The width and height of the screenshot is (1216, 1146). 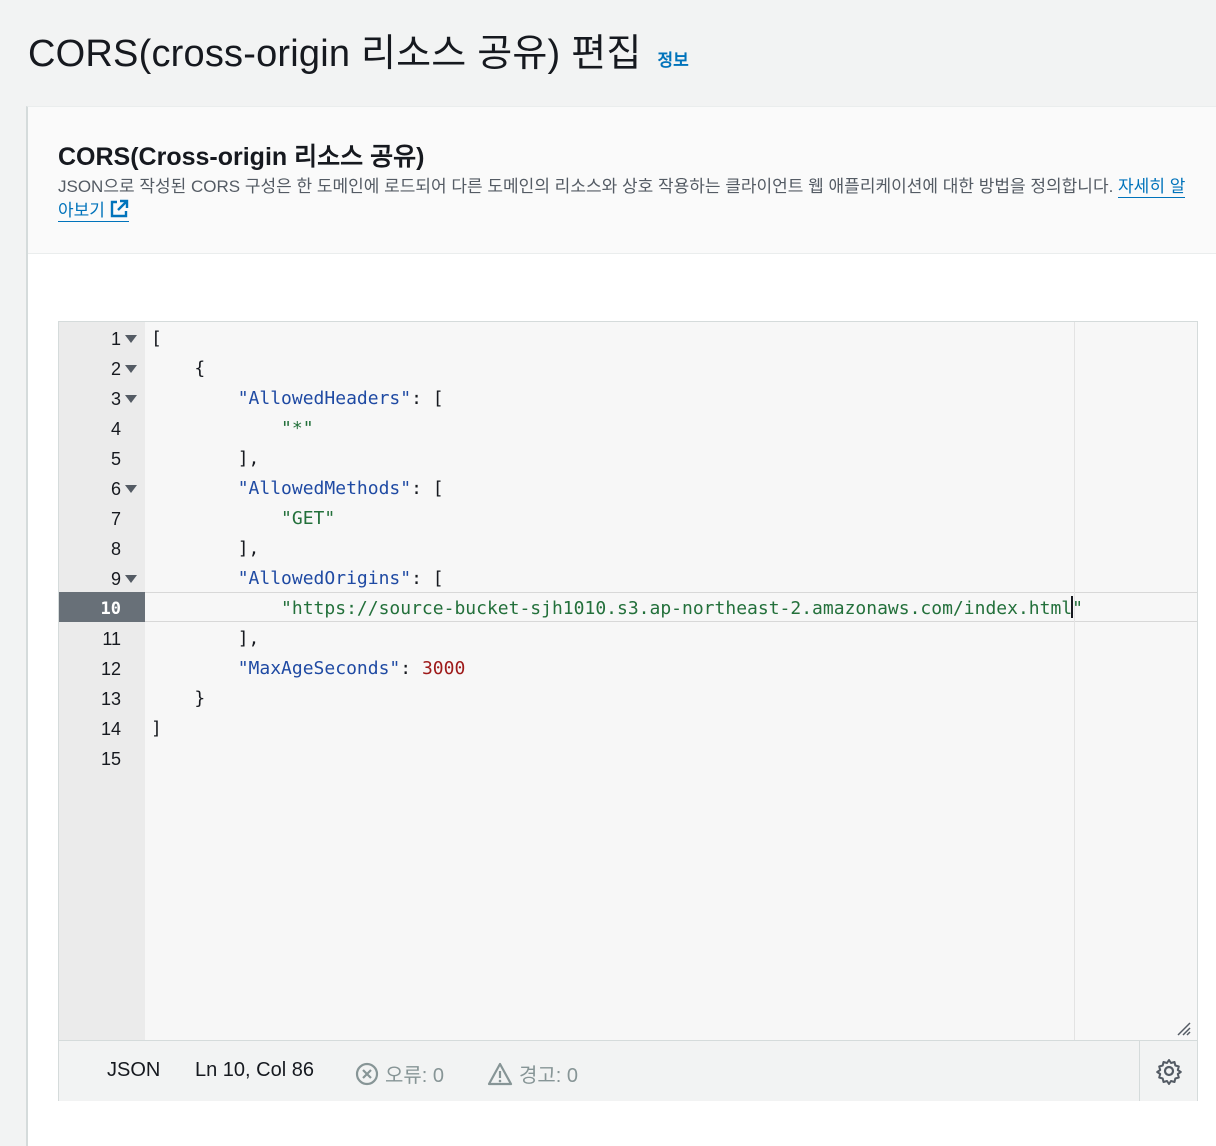 I want to click on line-number: 14, so click(x=110, y=729).